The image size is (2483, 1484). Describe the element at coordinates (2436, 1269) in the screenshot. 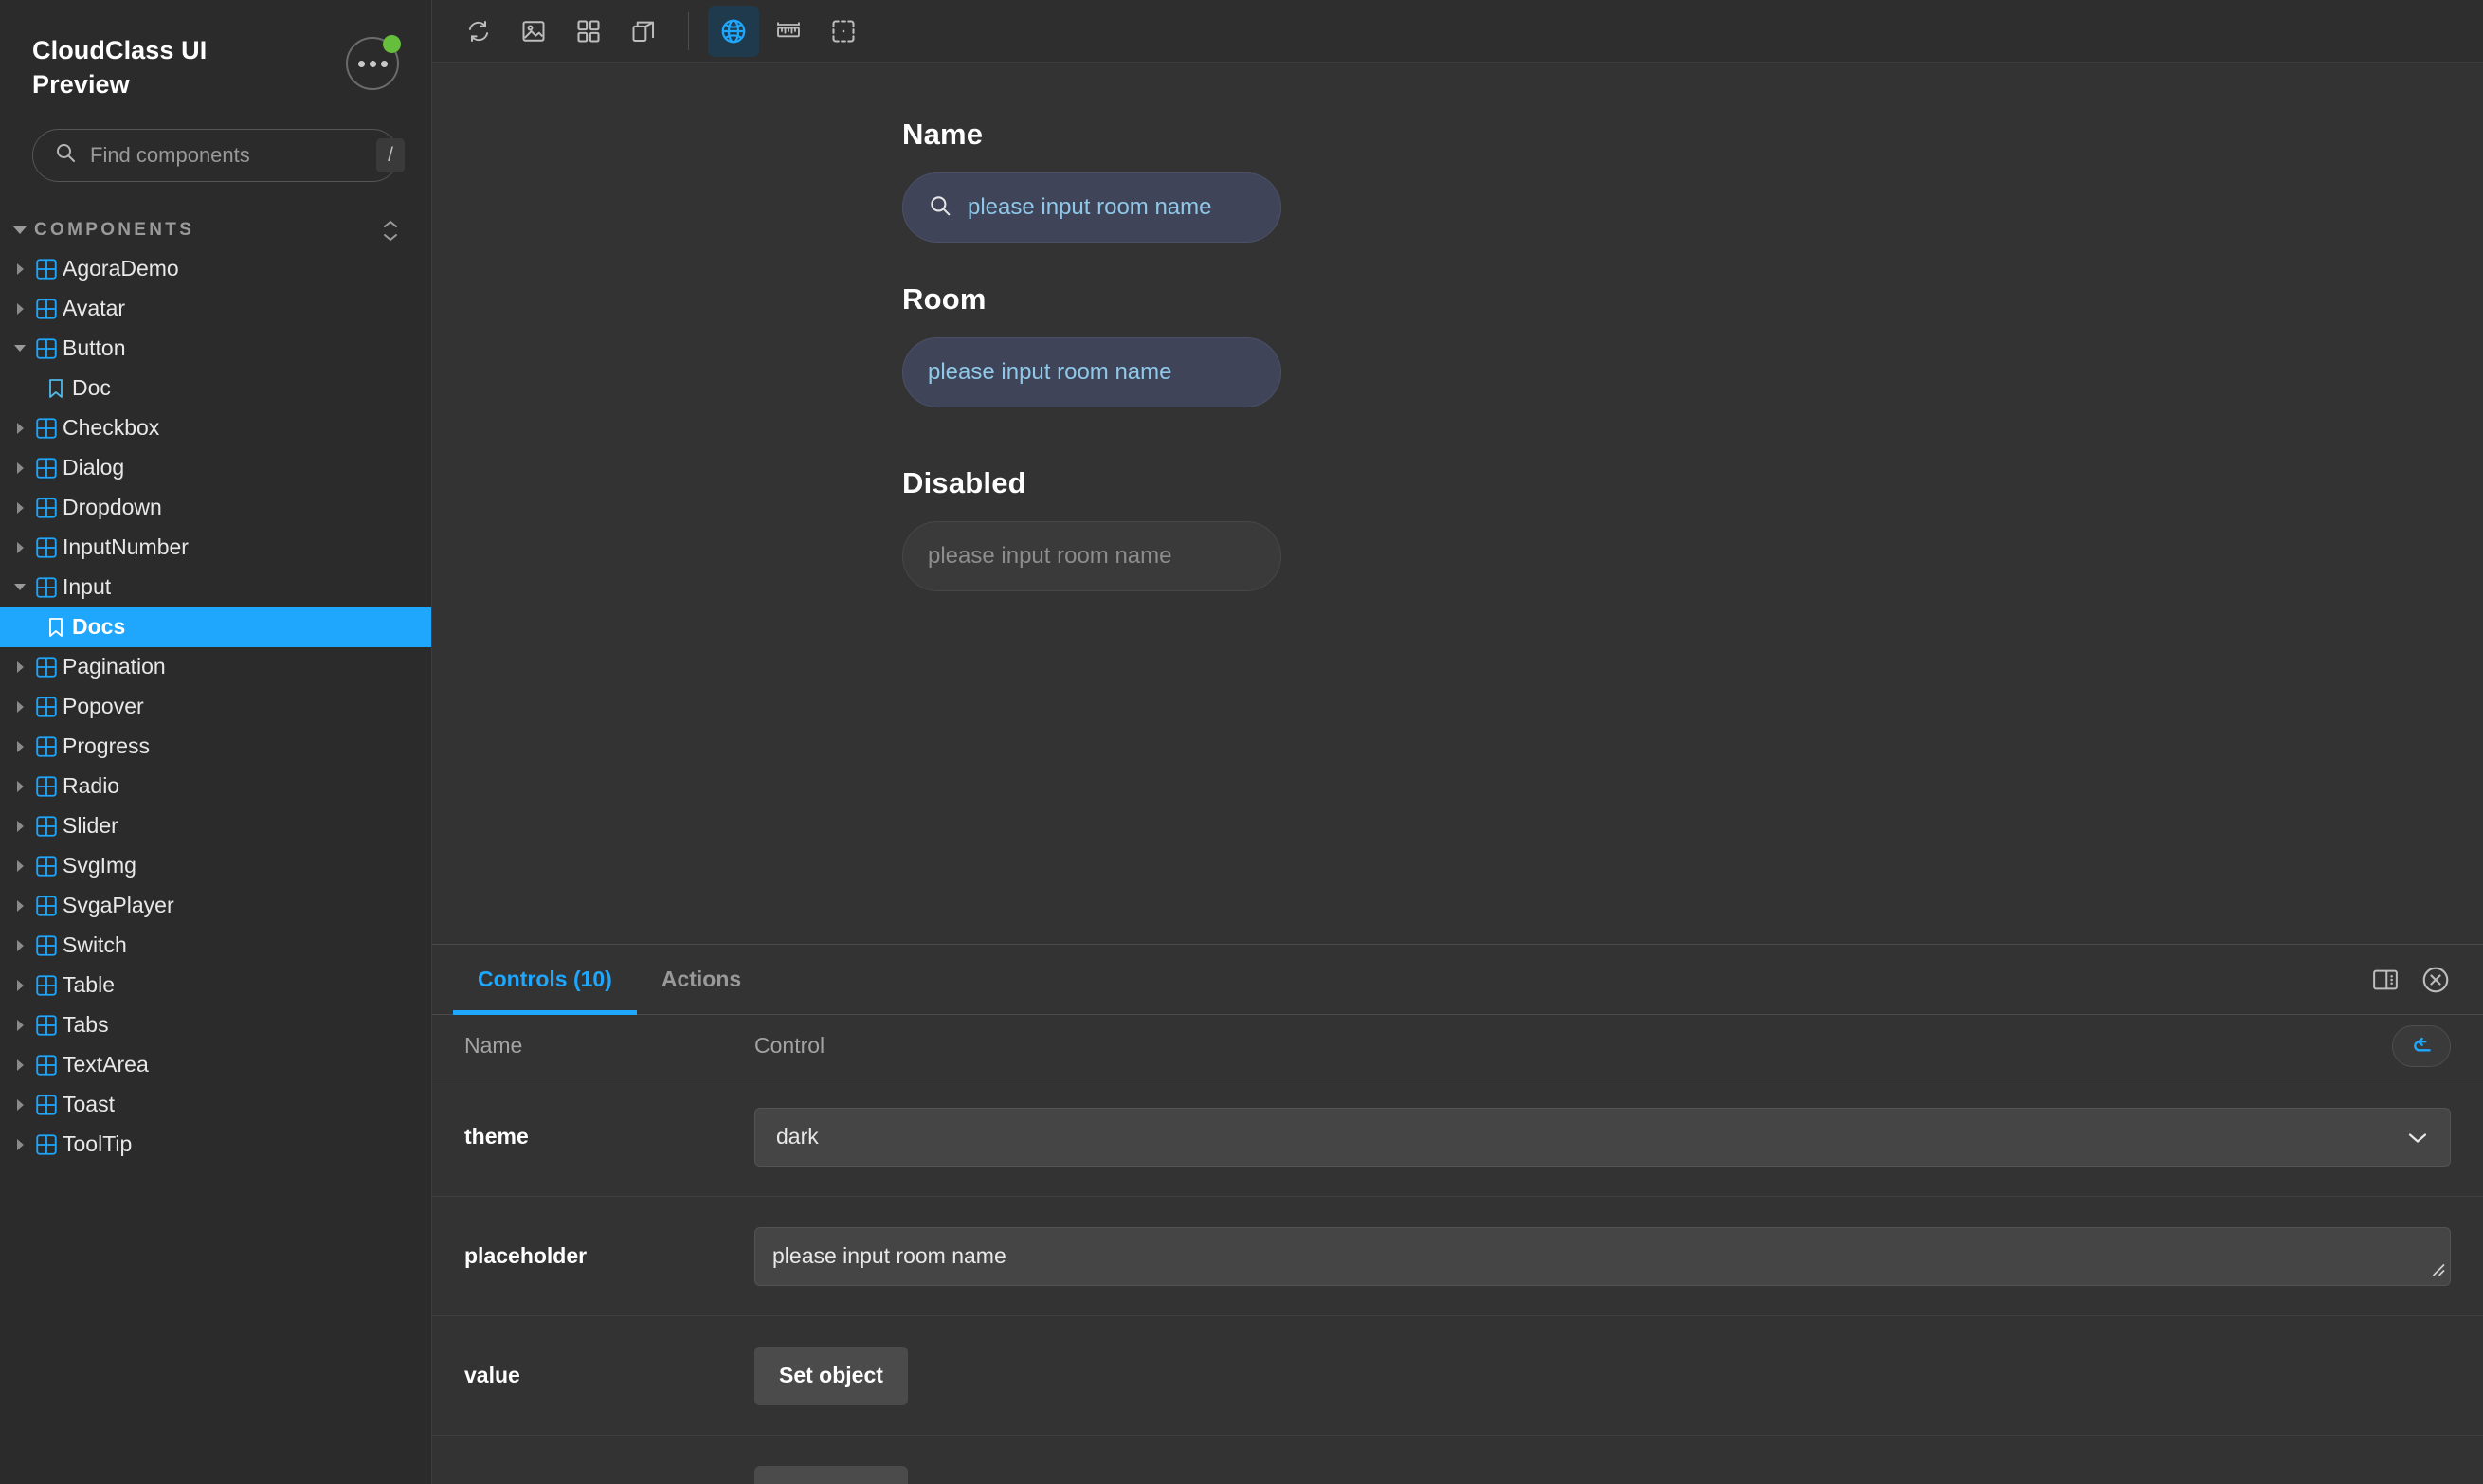

I see `resize-grip-icon` at that location.